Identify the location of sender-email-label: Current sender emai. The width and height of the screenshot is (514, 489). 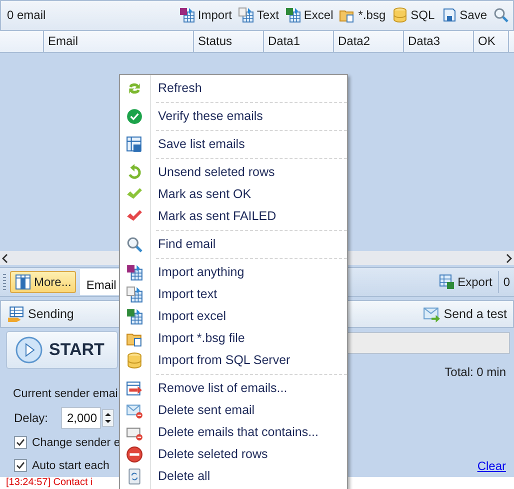
(65, 394).